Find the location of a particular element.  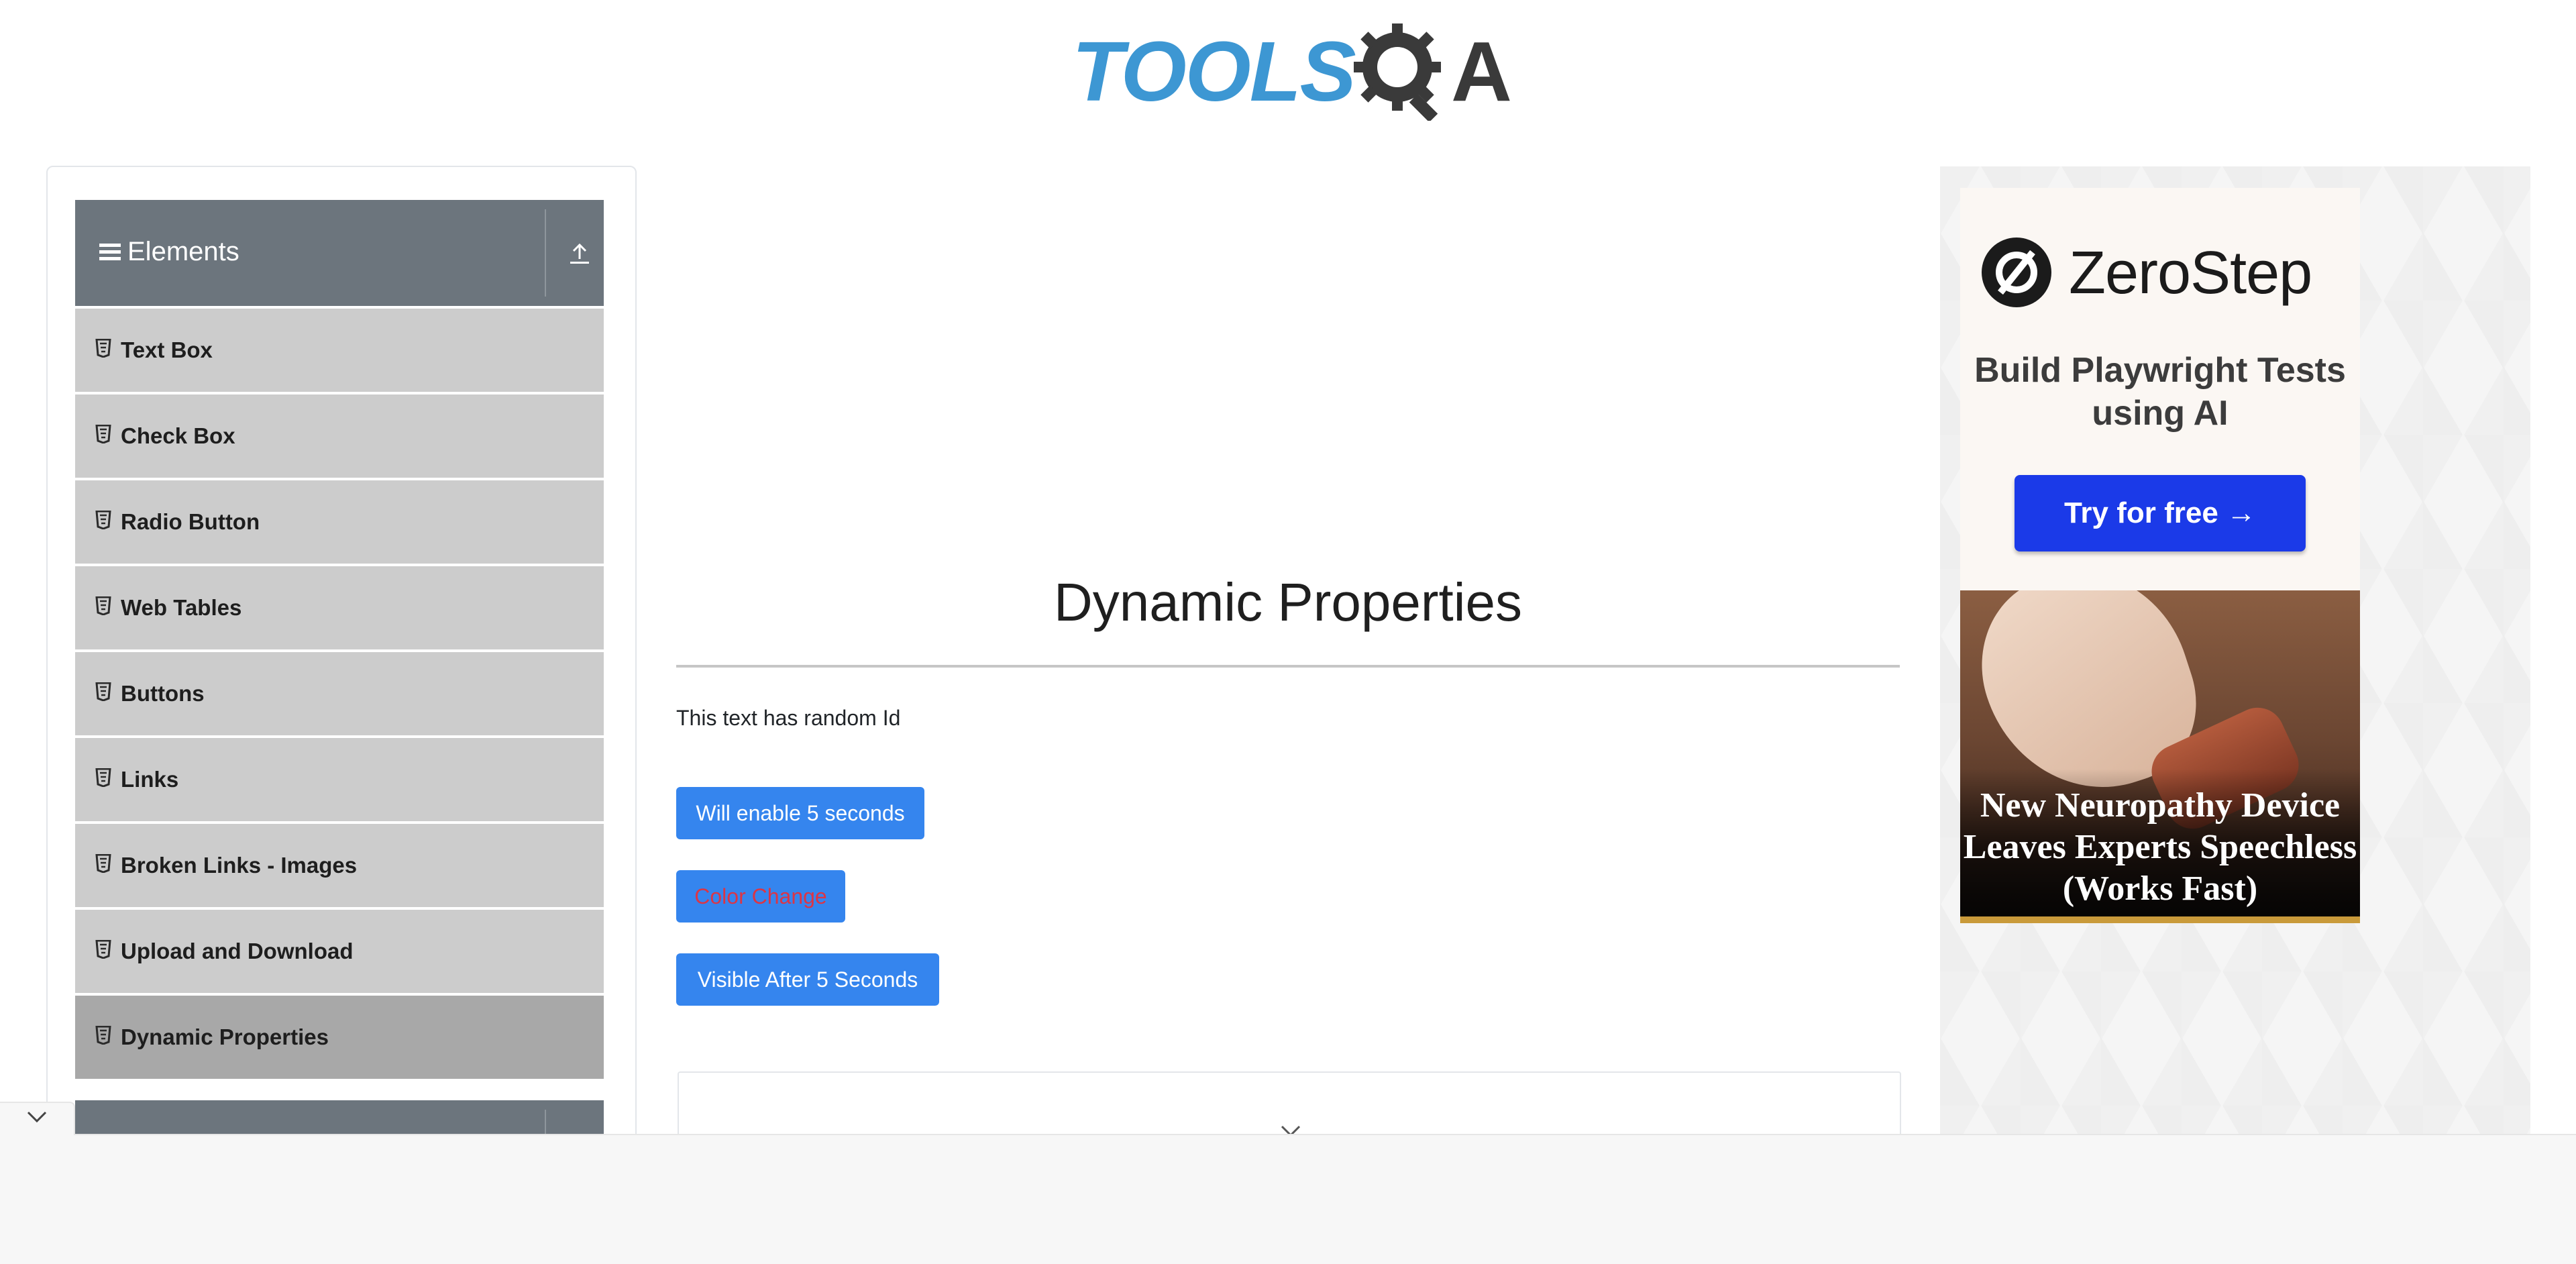

sidebar-item-upload-download: Upload and Download is located at coordinates (339, 953).